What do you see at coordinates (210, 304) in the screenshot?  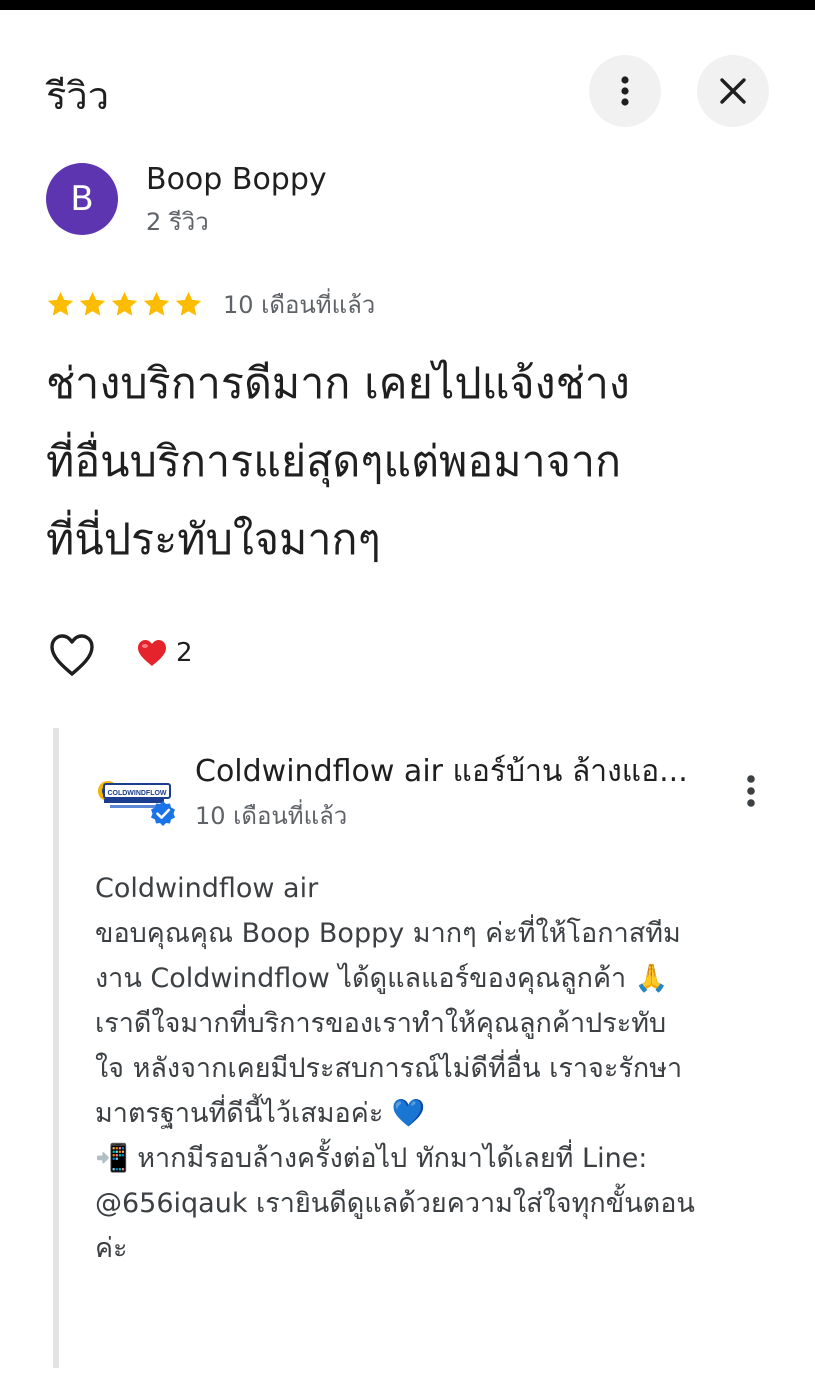 I see `rating-row: 10 เดือนที่แล้ว` at bounding box center [210, 304].